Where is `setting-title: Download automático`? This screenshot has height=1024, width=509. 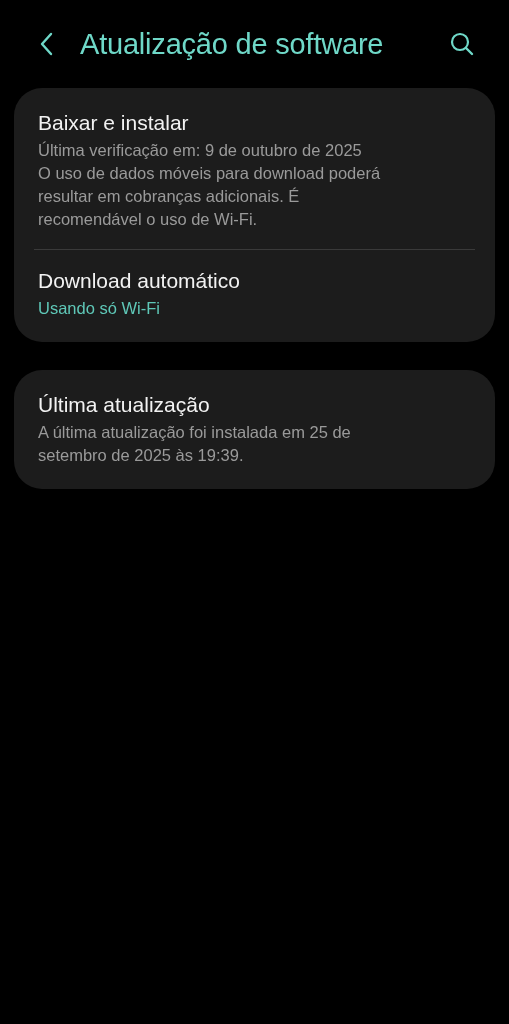 setting-title: Download automático is located at coordinates (255, 281).